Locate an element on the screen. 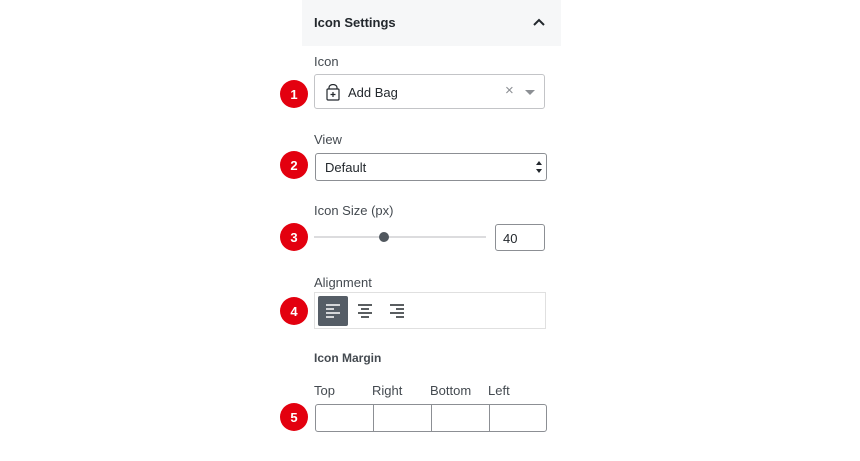  select-arrows-icon is located at coordinates (539, 167).